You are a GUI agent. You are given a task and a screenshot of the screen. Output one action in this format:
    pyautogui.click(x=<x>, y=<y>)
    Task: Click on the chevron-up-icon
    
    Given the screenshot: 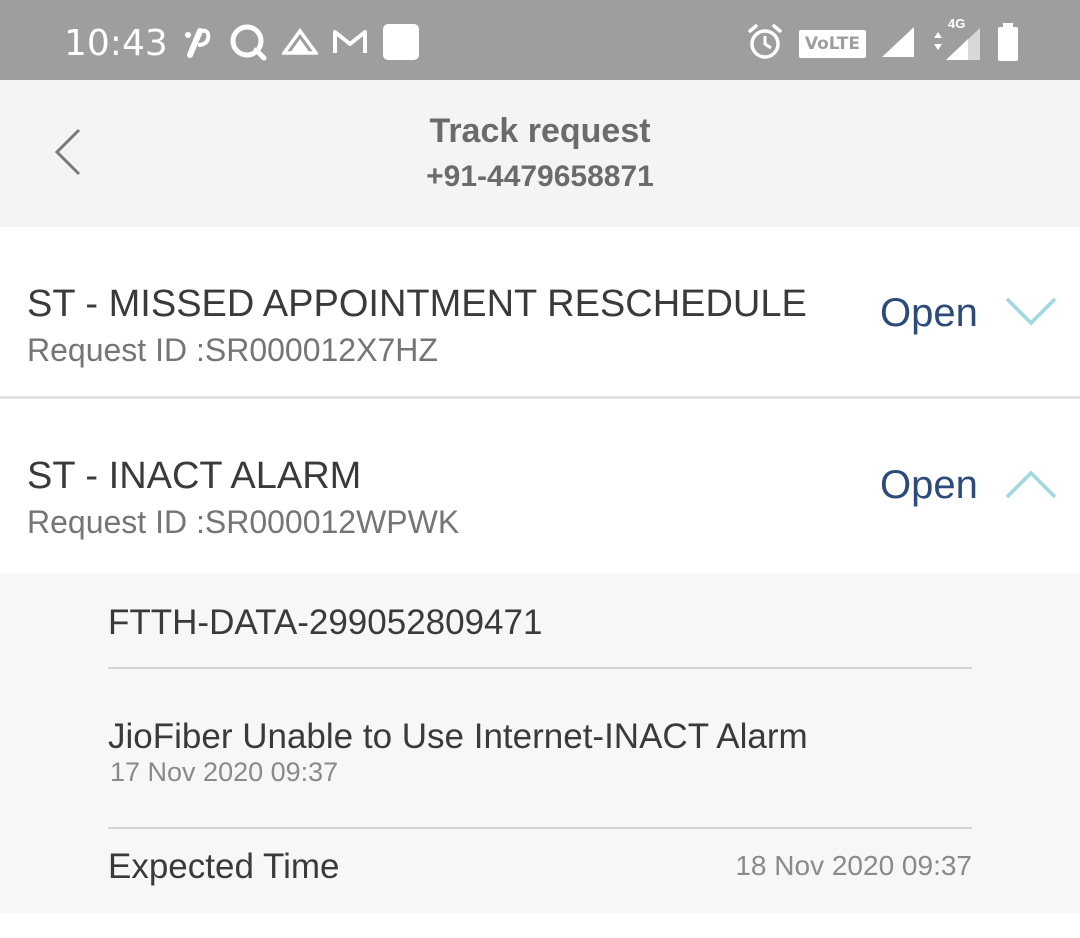 What is the action you would take?
    pyautogui.click(x=1031, y=487)
    